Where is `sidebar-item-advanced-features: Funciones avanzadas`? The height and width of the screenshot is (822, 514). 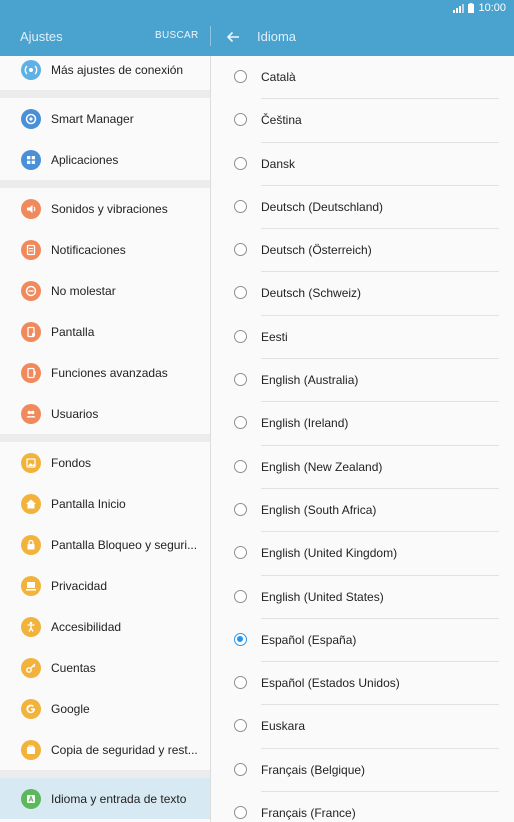
sidebar-item-advanced-features: Funciones avanzadas is located at coordinates (105, 372).